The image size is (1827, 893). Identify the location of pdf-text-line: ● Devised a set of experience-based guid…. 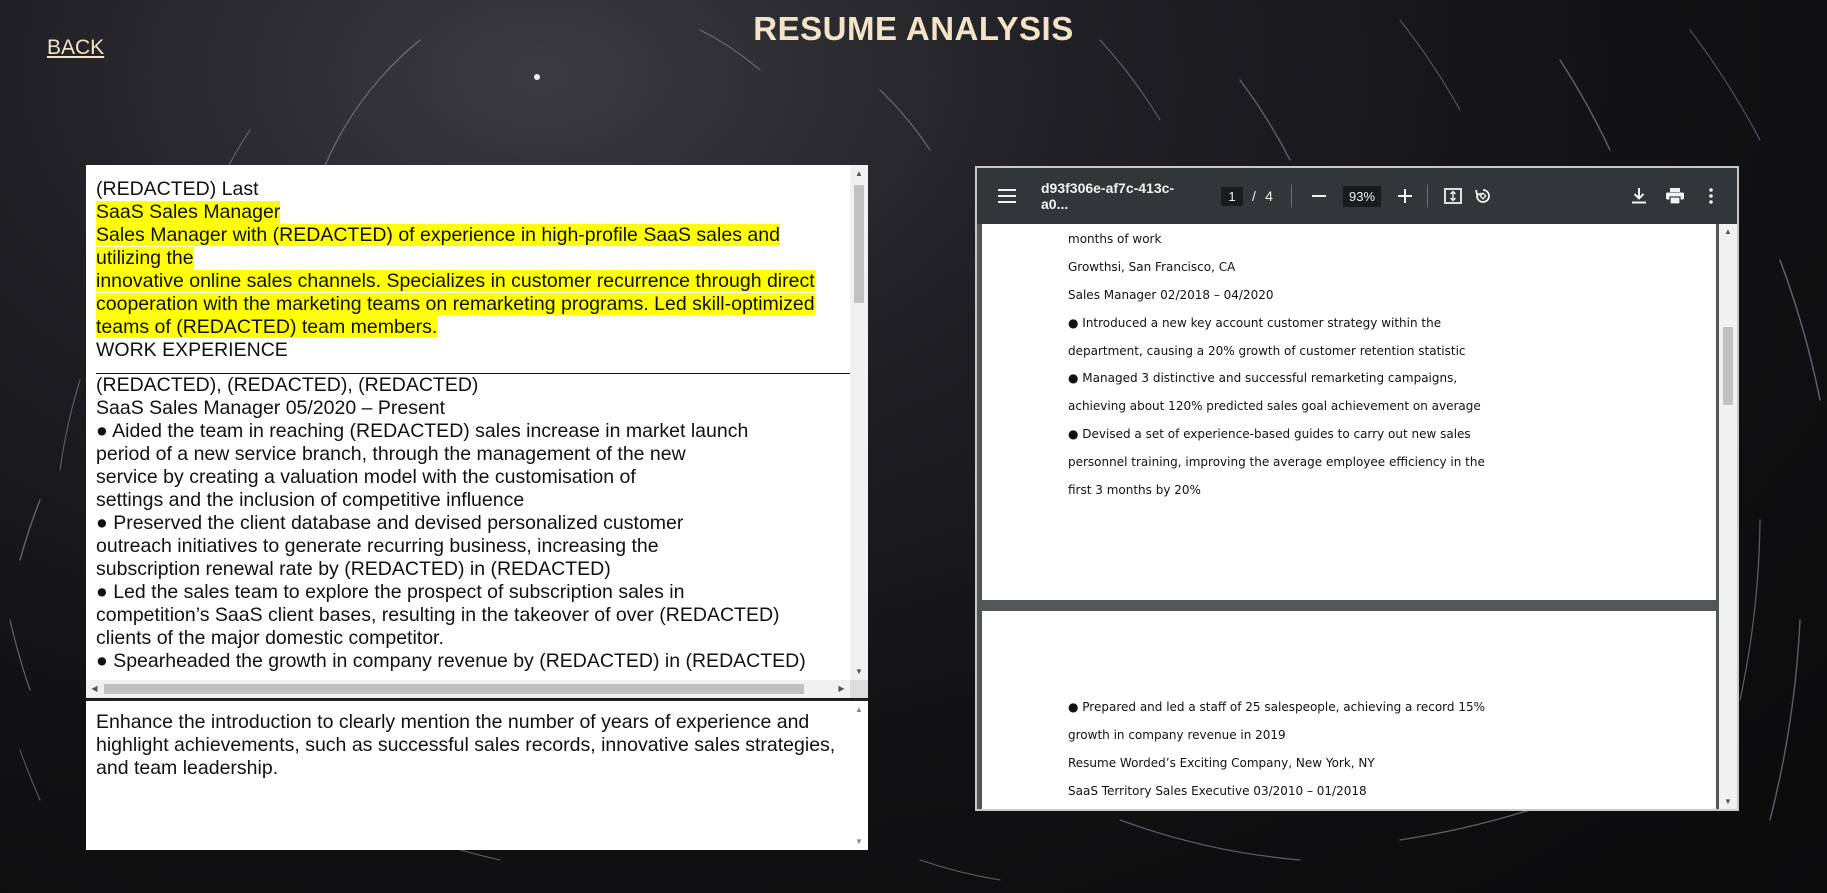
(1269, 434).